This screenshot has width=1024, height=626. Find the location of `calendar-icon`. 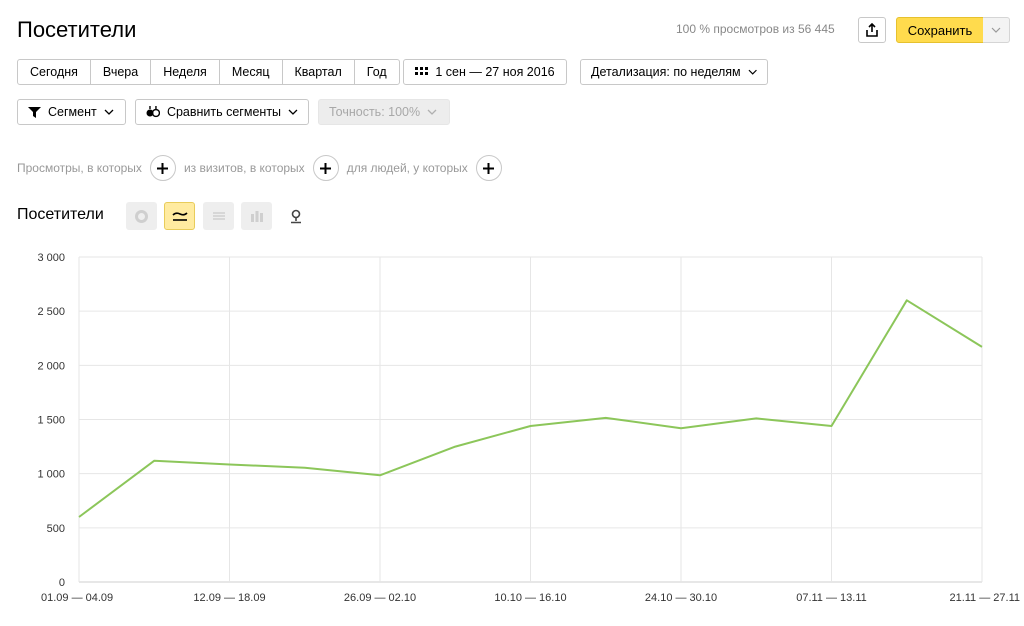

calendar-icon is located at coordinates (422, 71).